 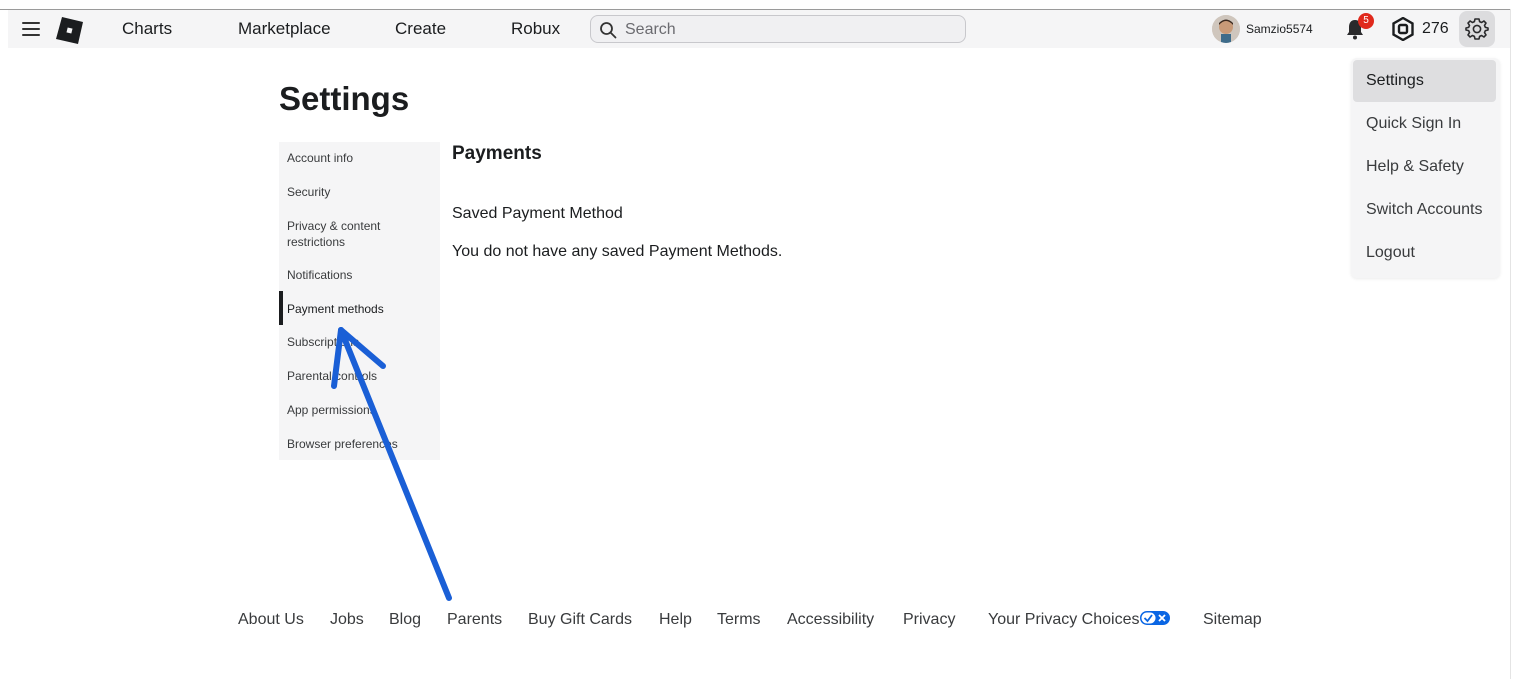 I want to click on footer-link-blog: Blog, so click(x=405, y=620).